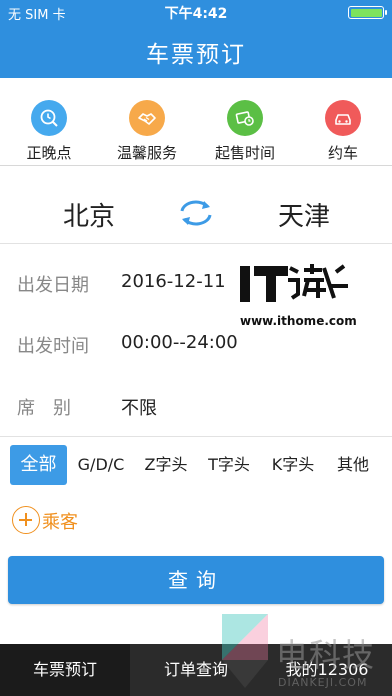  What do you see at coordinates (367, 12) in the screenshot?
I see `battery-icon` at bounding box center [367, 12].